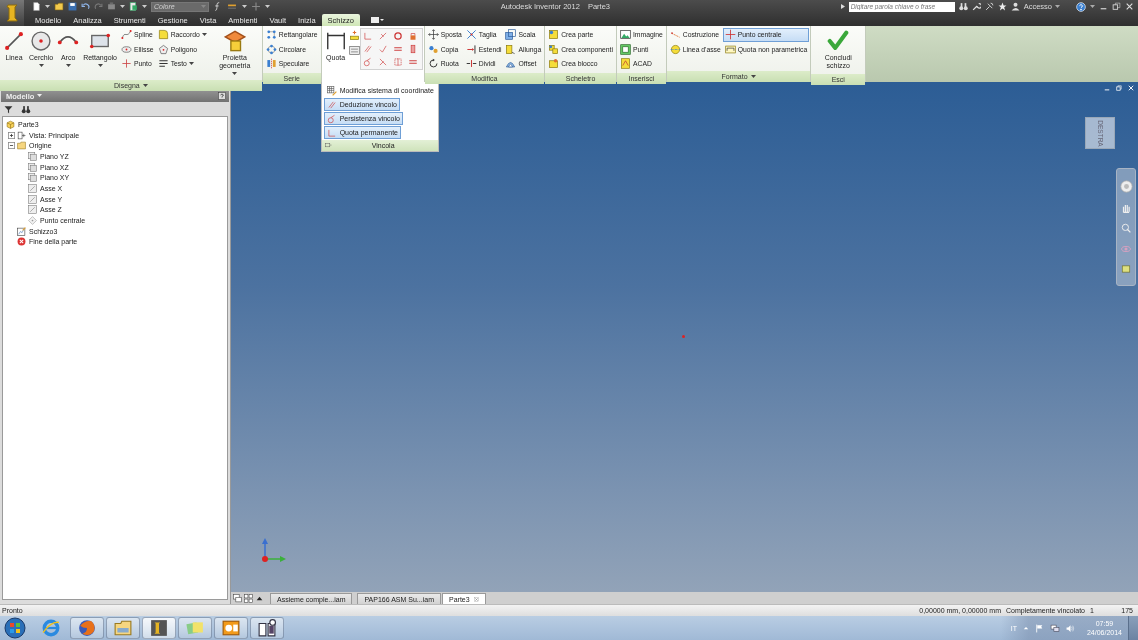  What do you see at coordinates (1126, 268) in the screenshot?
I see `look-at-icon` at bounding box center [1126, 268].